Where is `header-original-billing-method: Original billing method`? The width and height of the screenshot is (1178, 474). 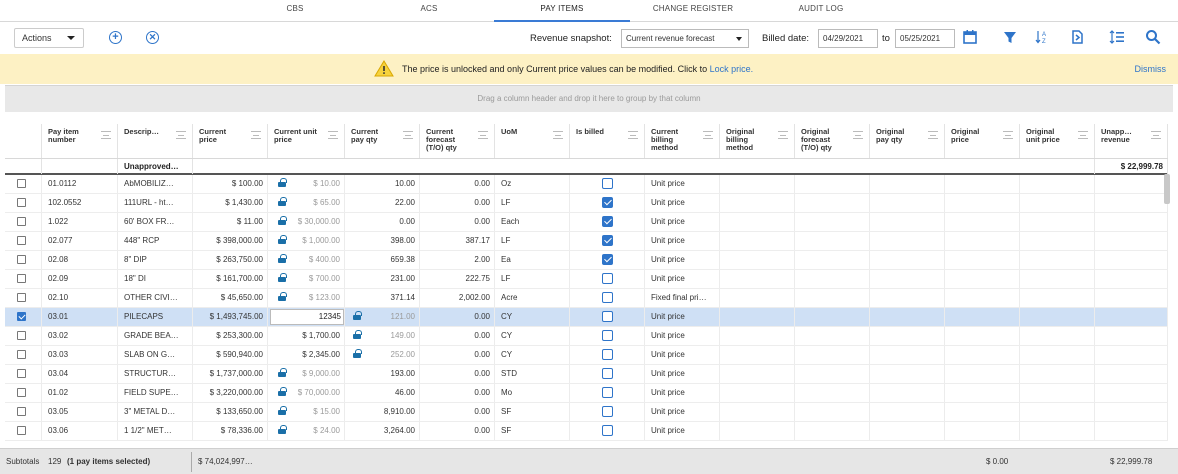
header-original-billing-method: Original billing method is located at coordinates (757, 141).